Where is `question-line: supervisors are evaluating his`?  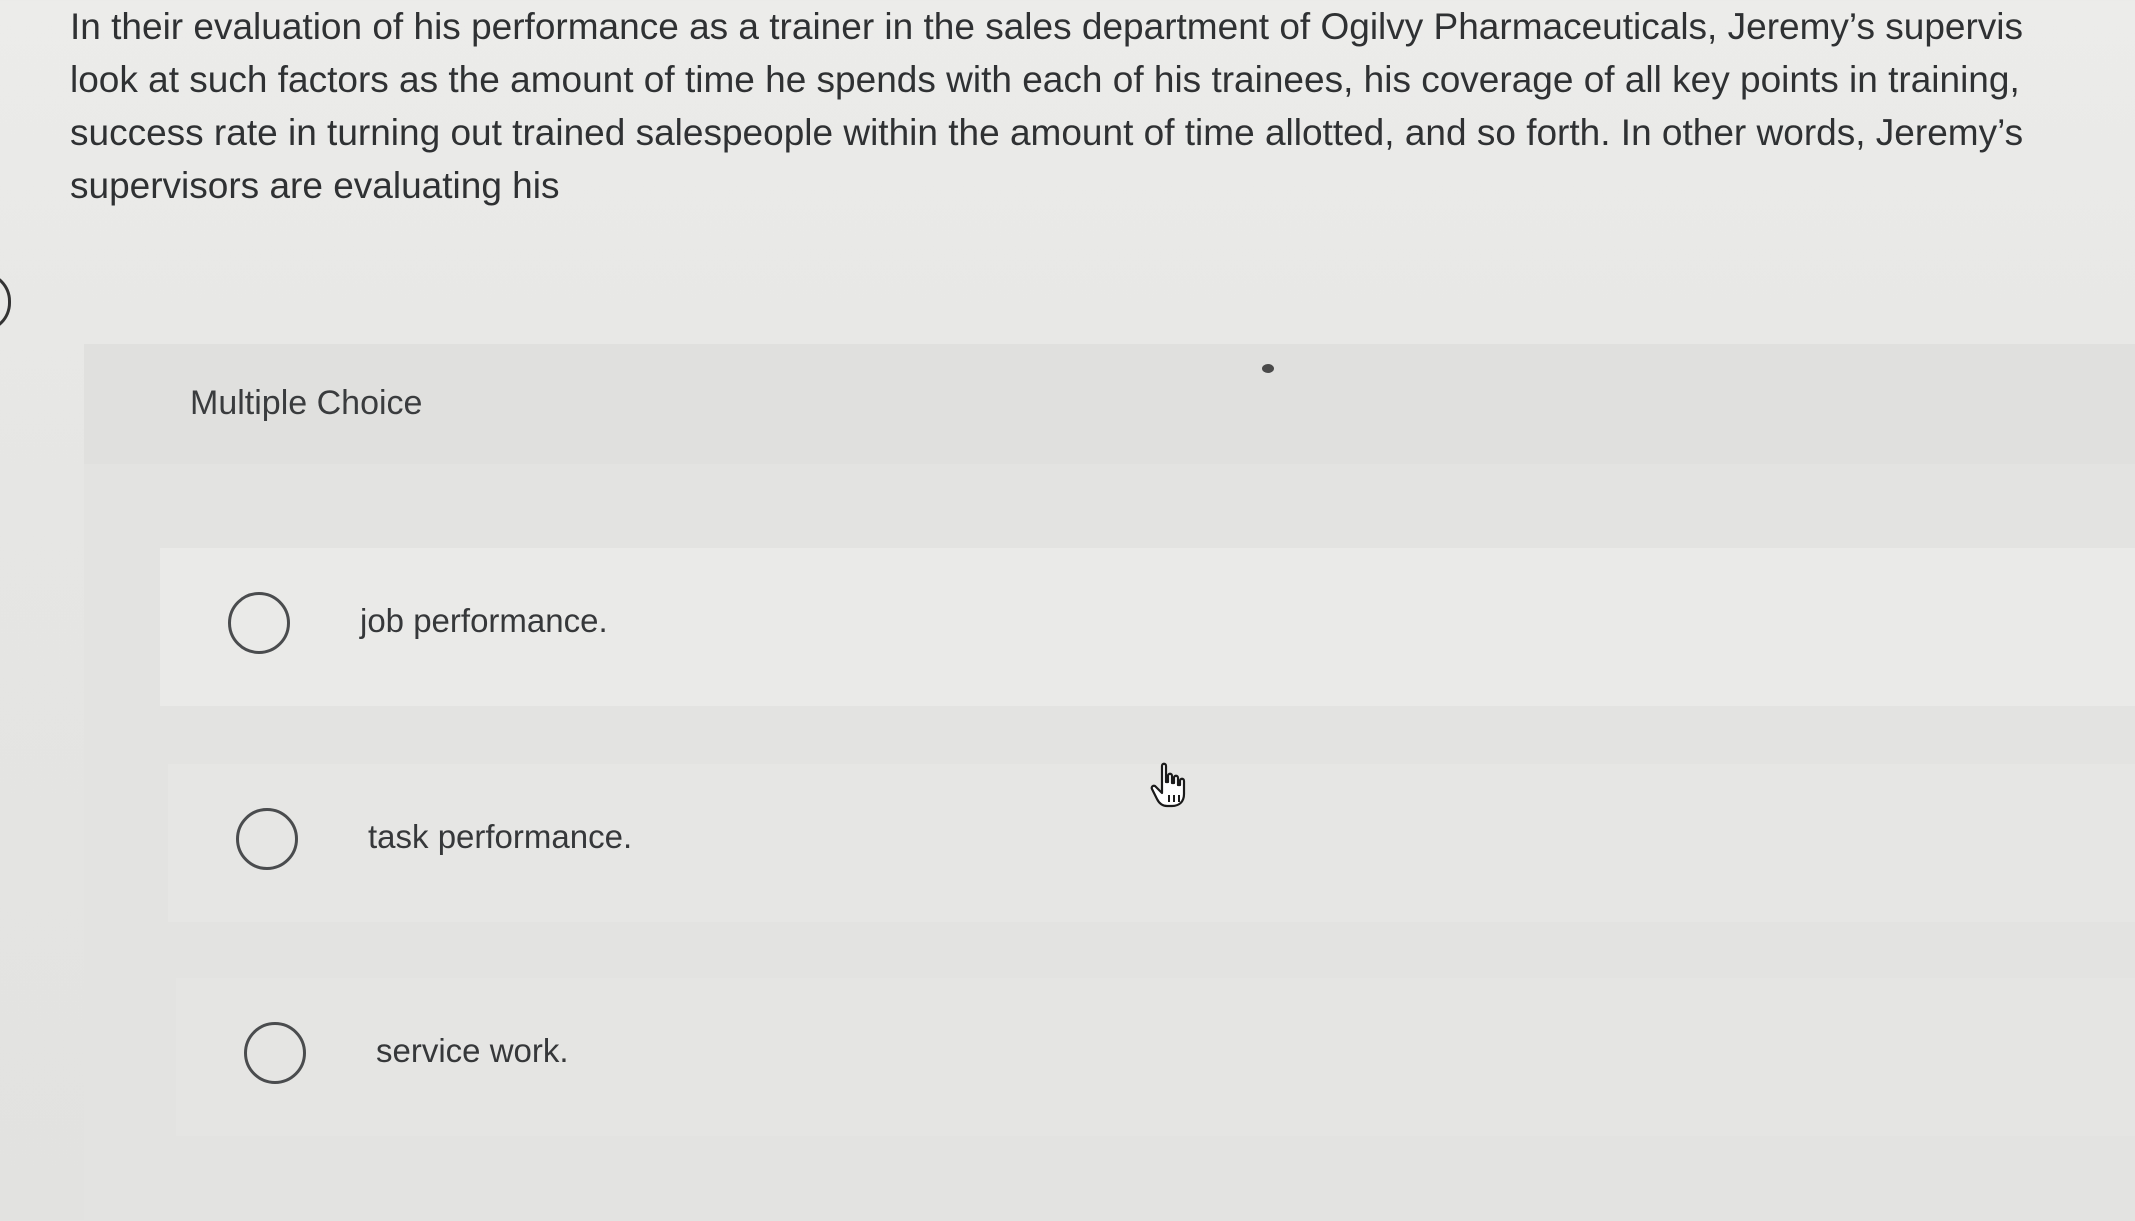
question-line: supervisors are evaluating his is located at coordinates (315, 185).